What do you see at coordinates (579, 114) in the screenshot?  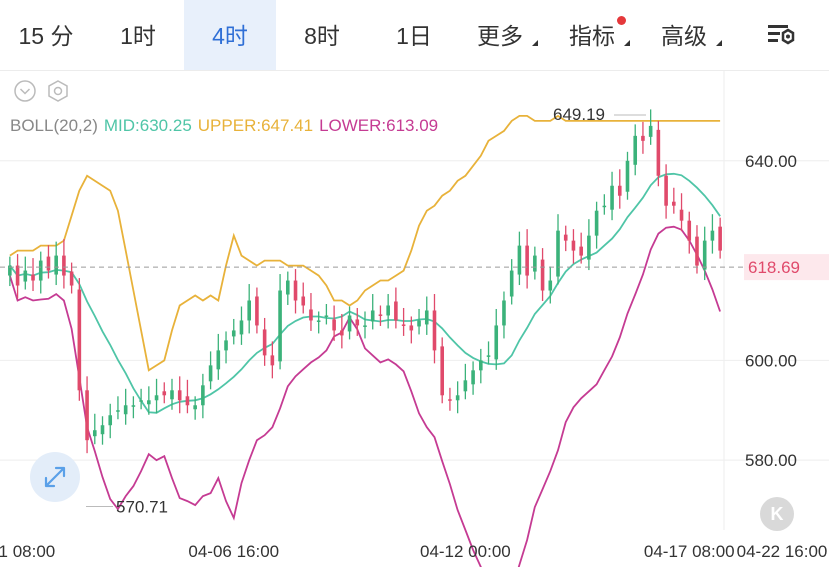 I see `high-marker-label: 649.19` at bounding box center [579, 114].